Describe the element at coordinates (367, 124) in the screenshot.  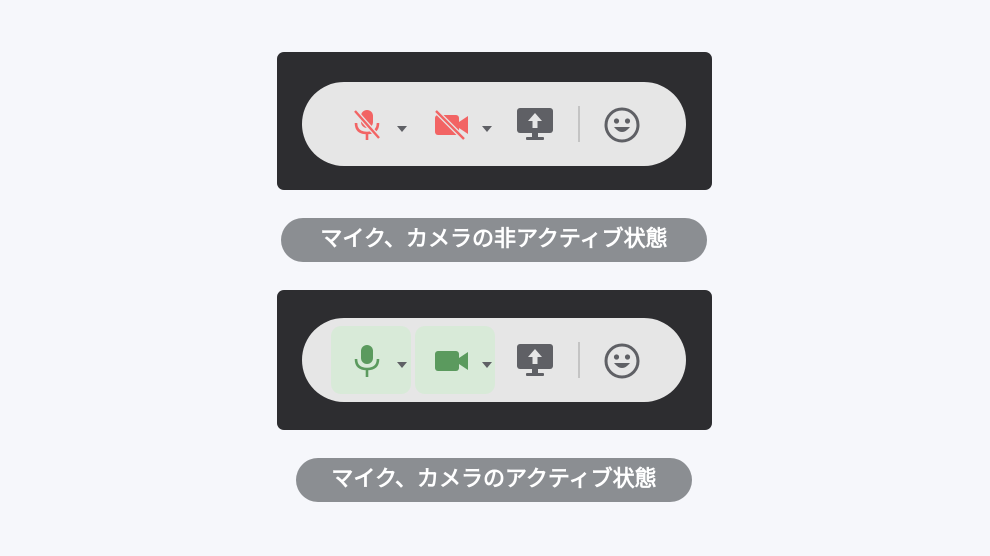
I see `mic-off-icon` at that location.